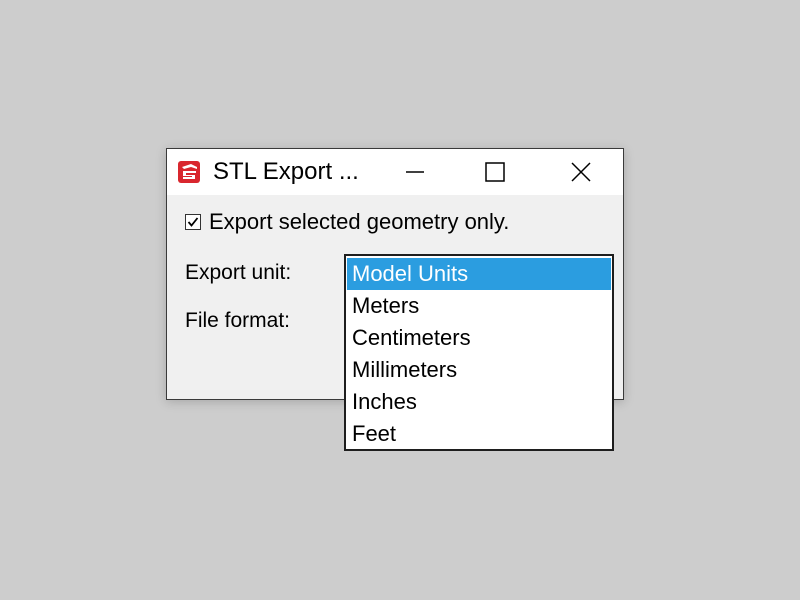 This screenshot has width=800, height=600. I want to click on minimize-icon, so click(415, 172).